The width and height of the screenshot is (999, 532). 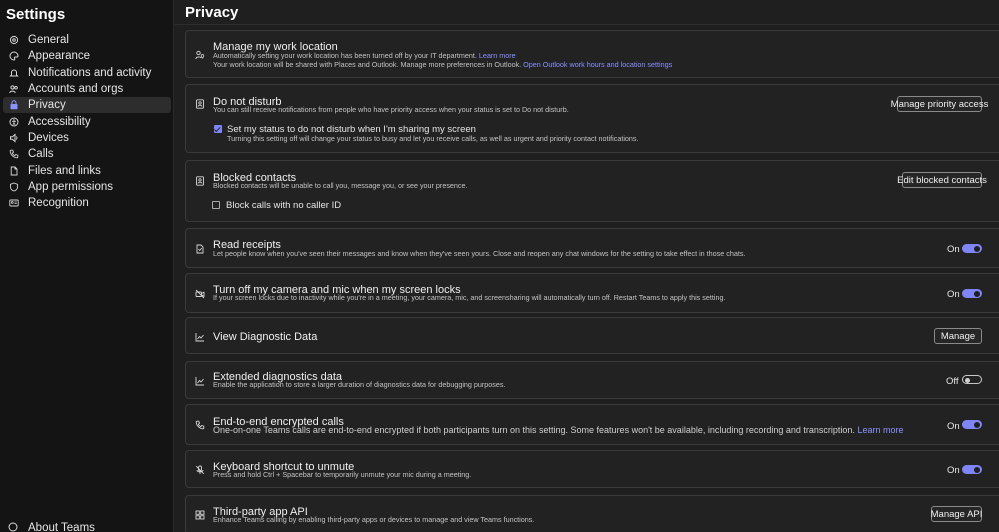 I want to click on keyboard-shortcut-toggle, so click(x=972, y=469).